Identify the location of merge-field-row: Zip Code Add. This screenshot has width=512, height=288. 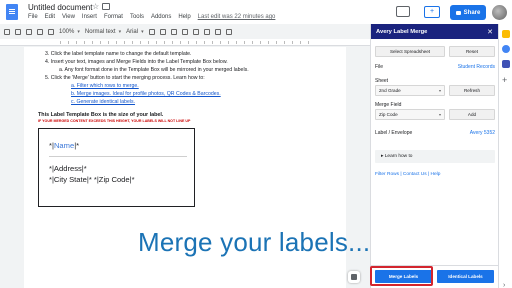
(435, 114).